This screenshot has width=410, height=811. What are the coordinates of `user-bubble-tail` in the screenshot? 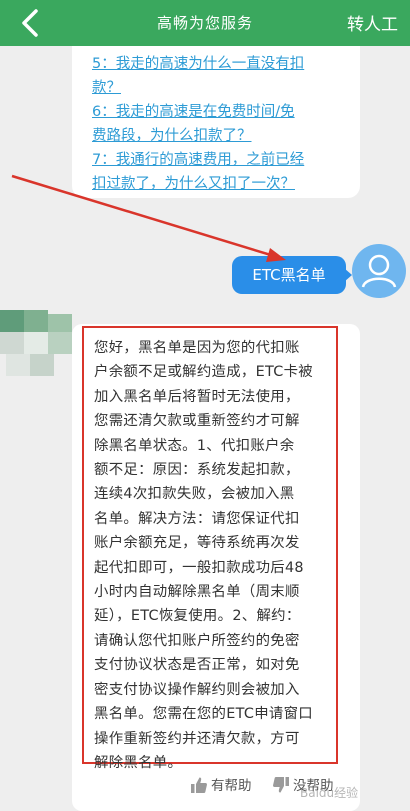 It's located at (348, 275).